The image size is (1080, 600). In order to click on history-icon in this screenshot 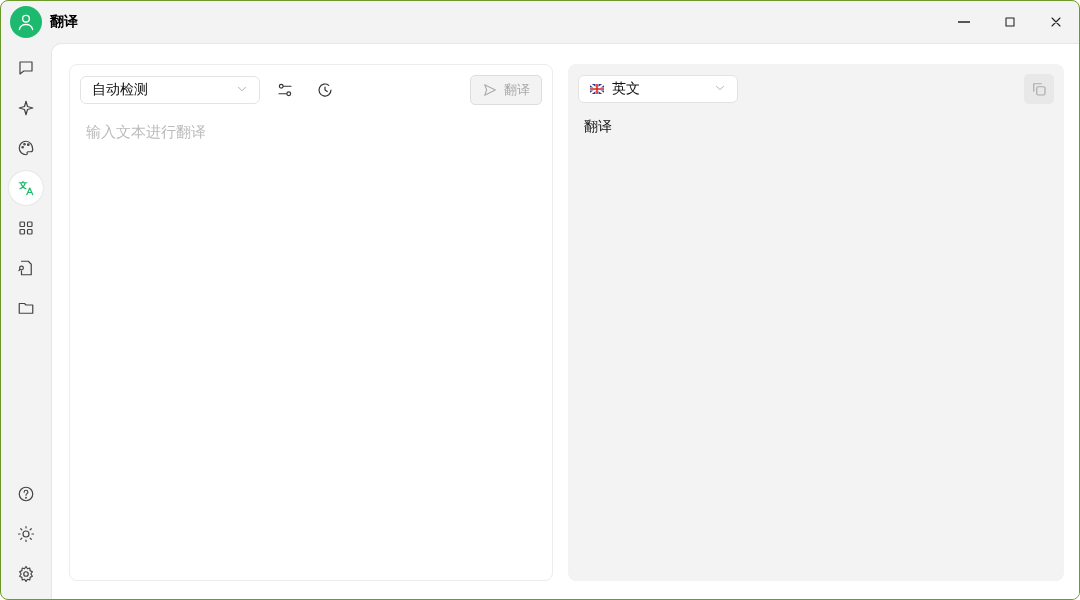, I will do `click(325, 90)`.